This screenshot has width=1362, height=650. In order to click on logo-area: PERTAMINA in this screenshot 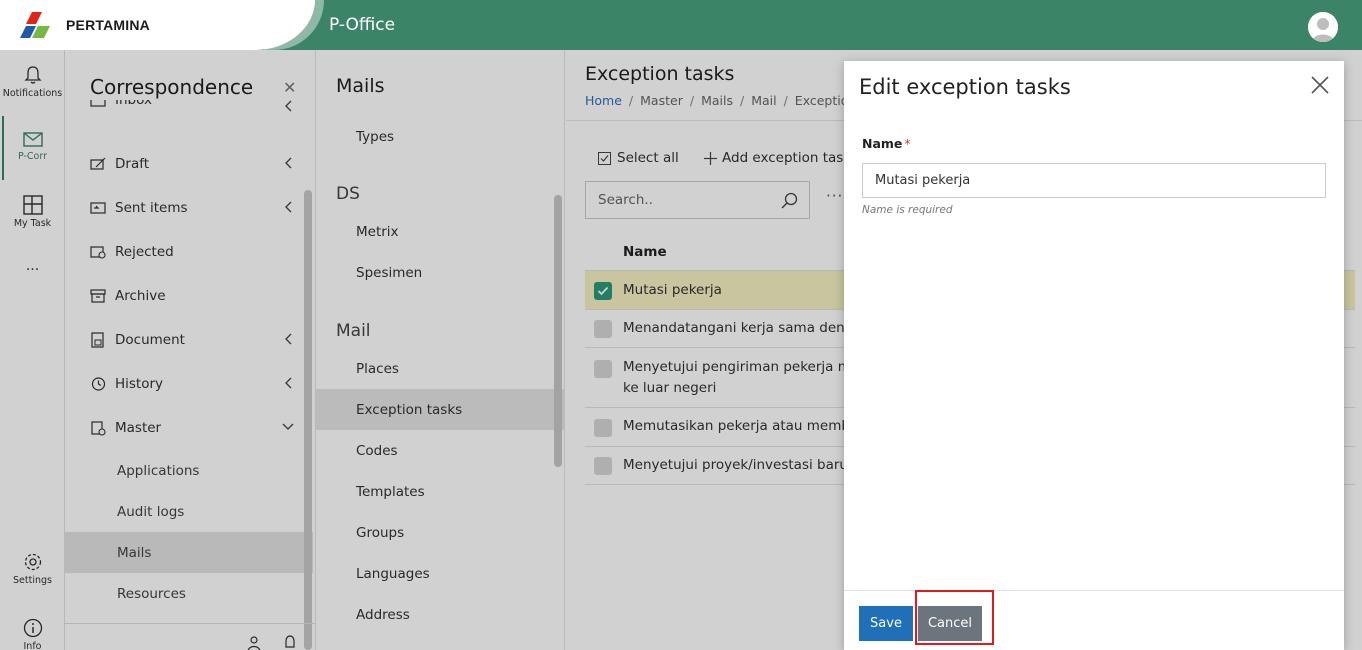, I will do `click(157, 25)`.